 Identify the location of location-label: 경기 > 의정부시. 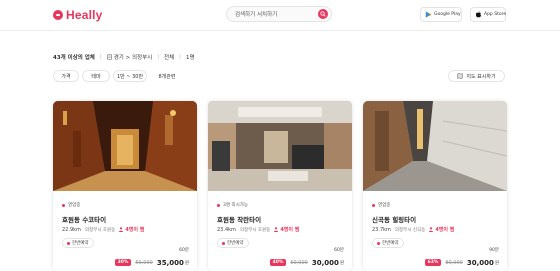
(133, 57).